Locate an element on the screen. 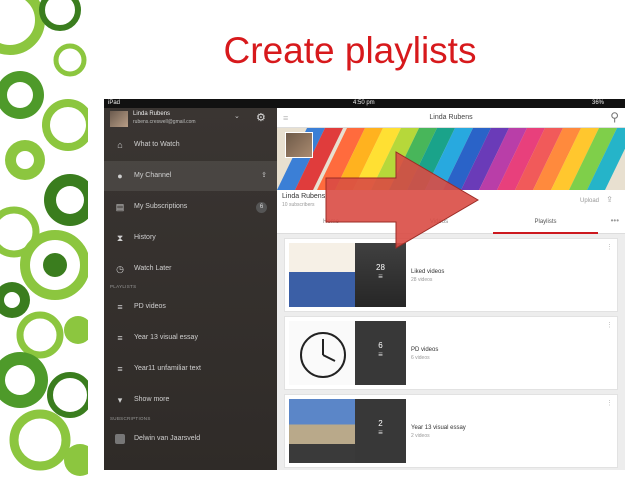  top-bar: ≡ Linda Rubens ⚲ is located at coordinates (451, 118).